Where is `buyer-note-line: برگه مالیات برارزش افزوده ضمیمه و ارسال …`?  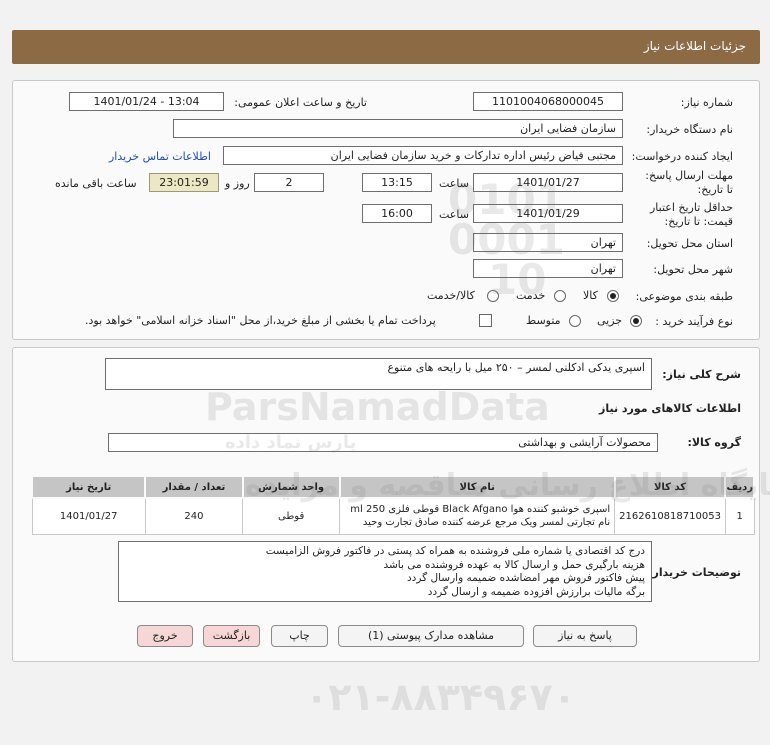 buyer-note-line: برگه مالیات برارزش افزوده ضمیمه و ارسال … is located at coordinates (536, 591).